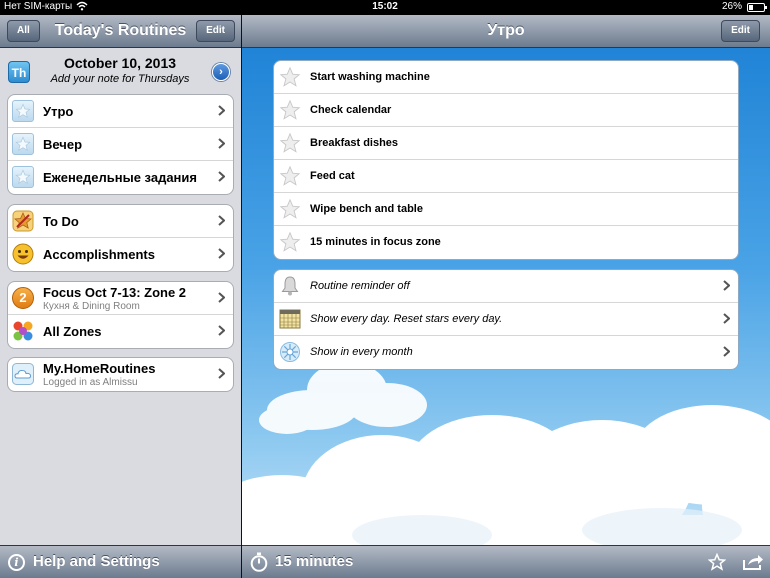 The image size is (770, 578). I want to click on account-label: My.HomeRoutines, so click(99, 368).